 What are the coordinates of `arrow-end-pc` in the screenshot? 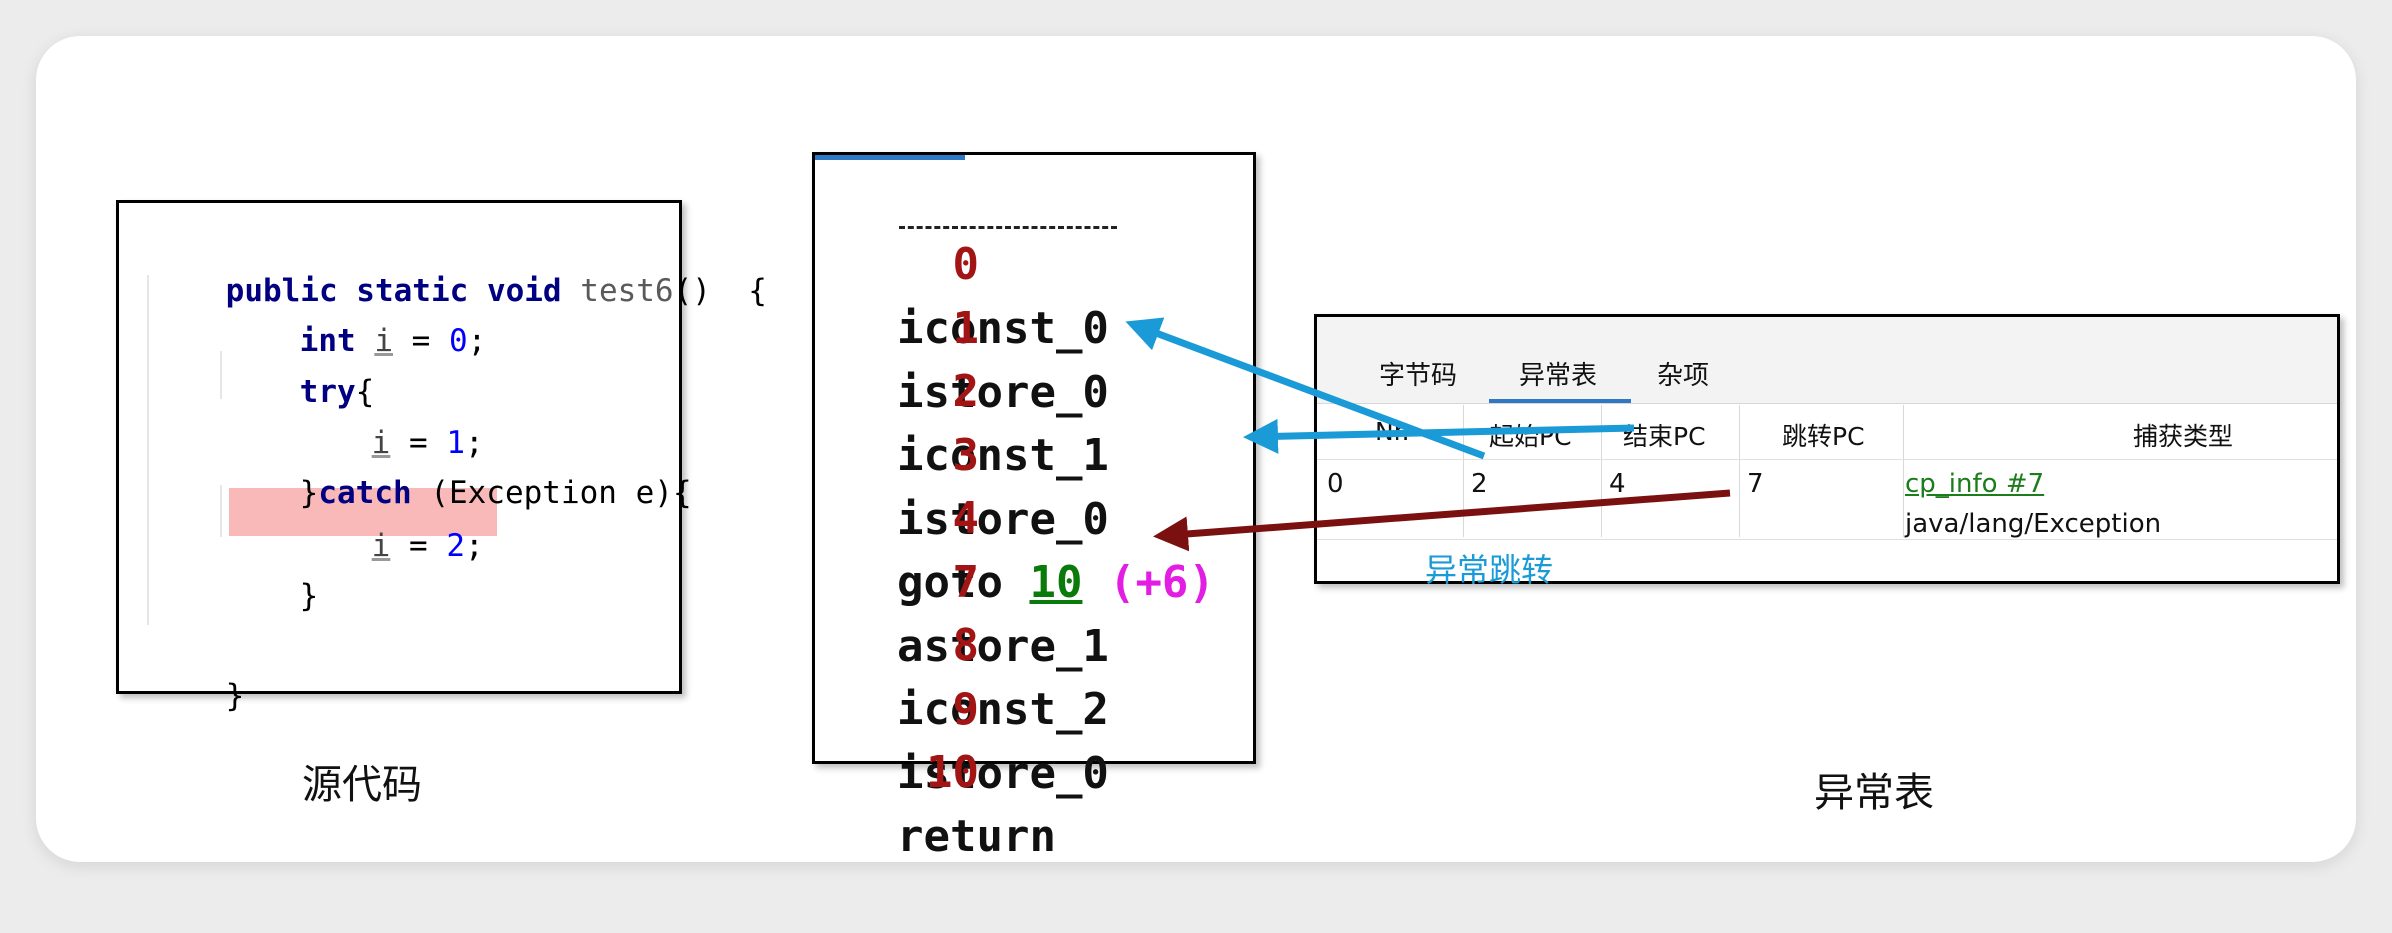 It's located at (1439, 436).